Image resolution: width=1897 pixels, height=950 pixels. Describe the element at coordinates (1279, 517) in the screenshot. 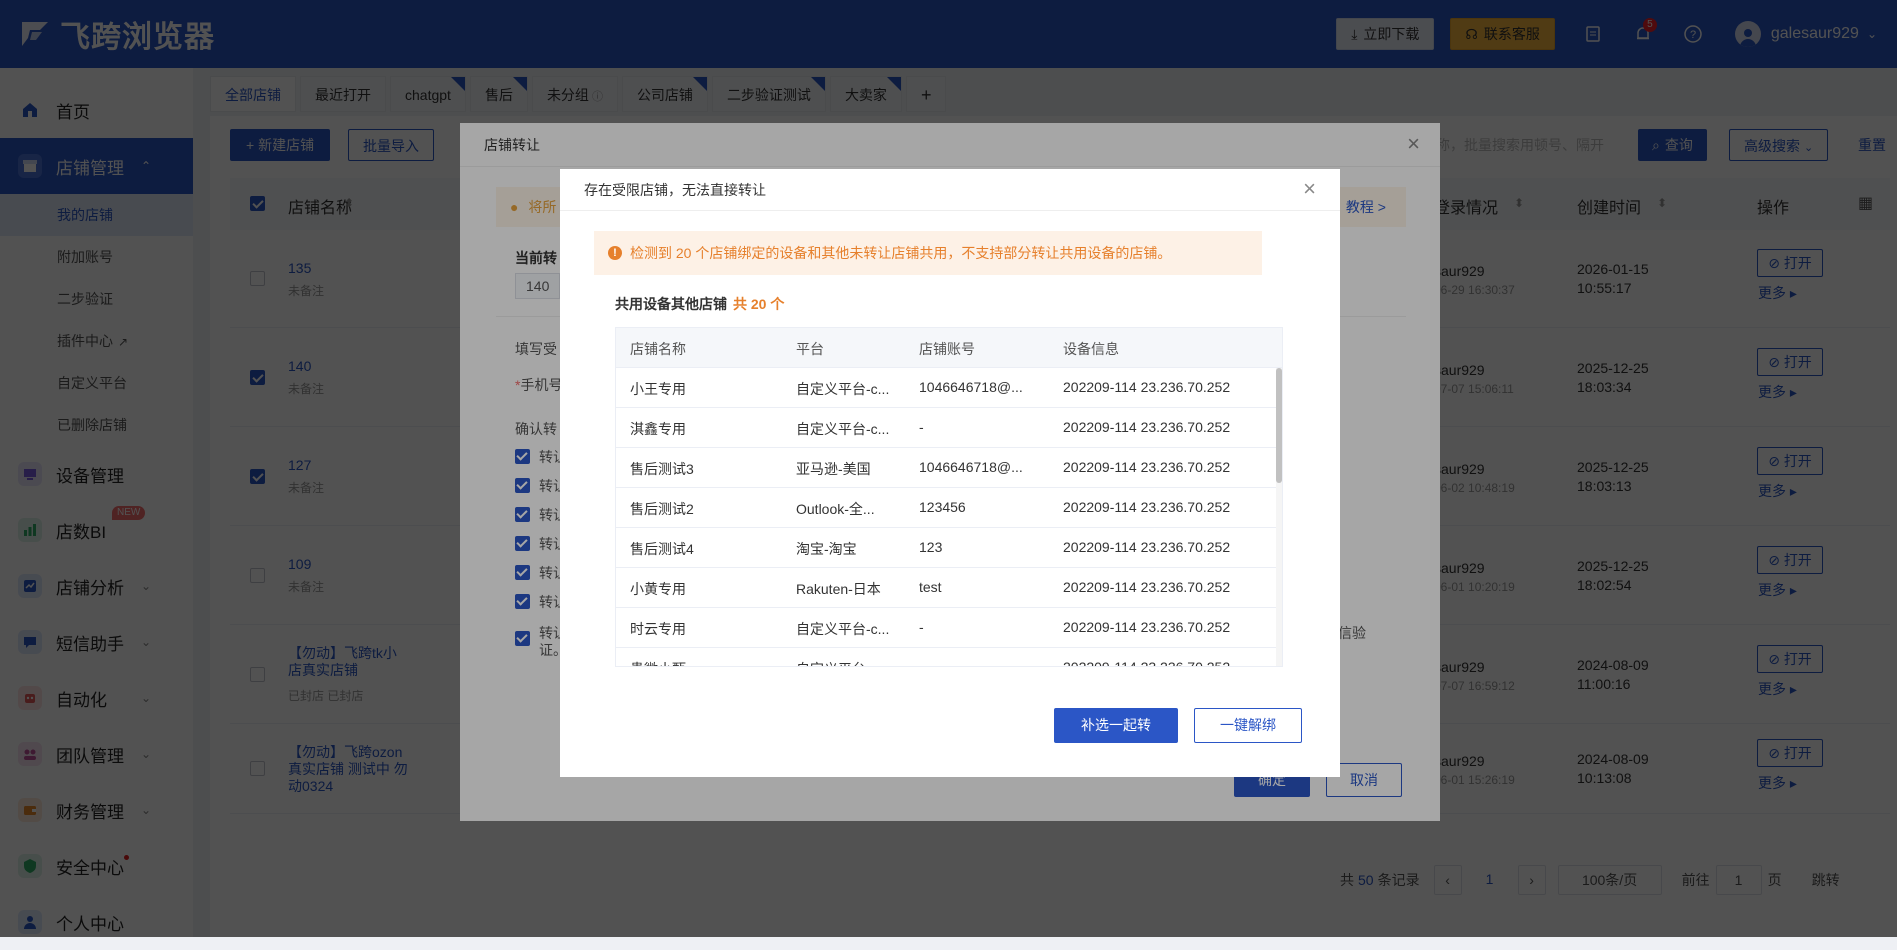

I see `table-scrollbar` at that location.